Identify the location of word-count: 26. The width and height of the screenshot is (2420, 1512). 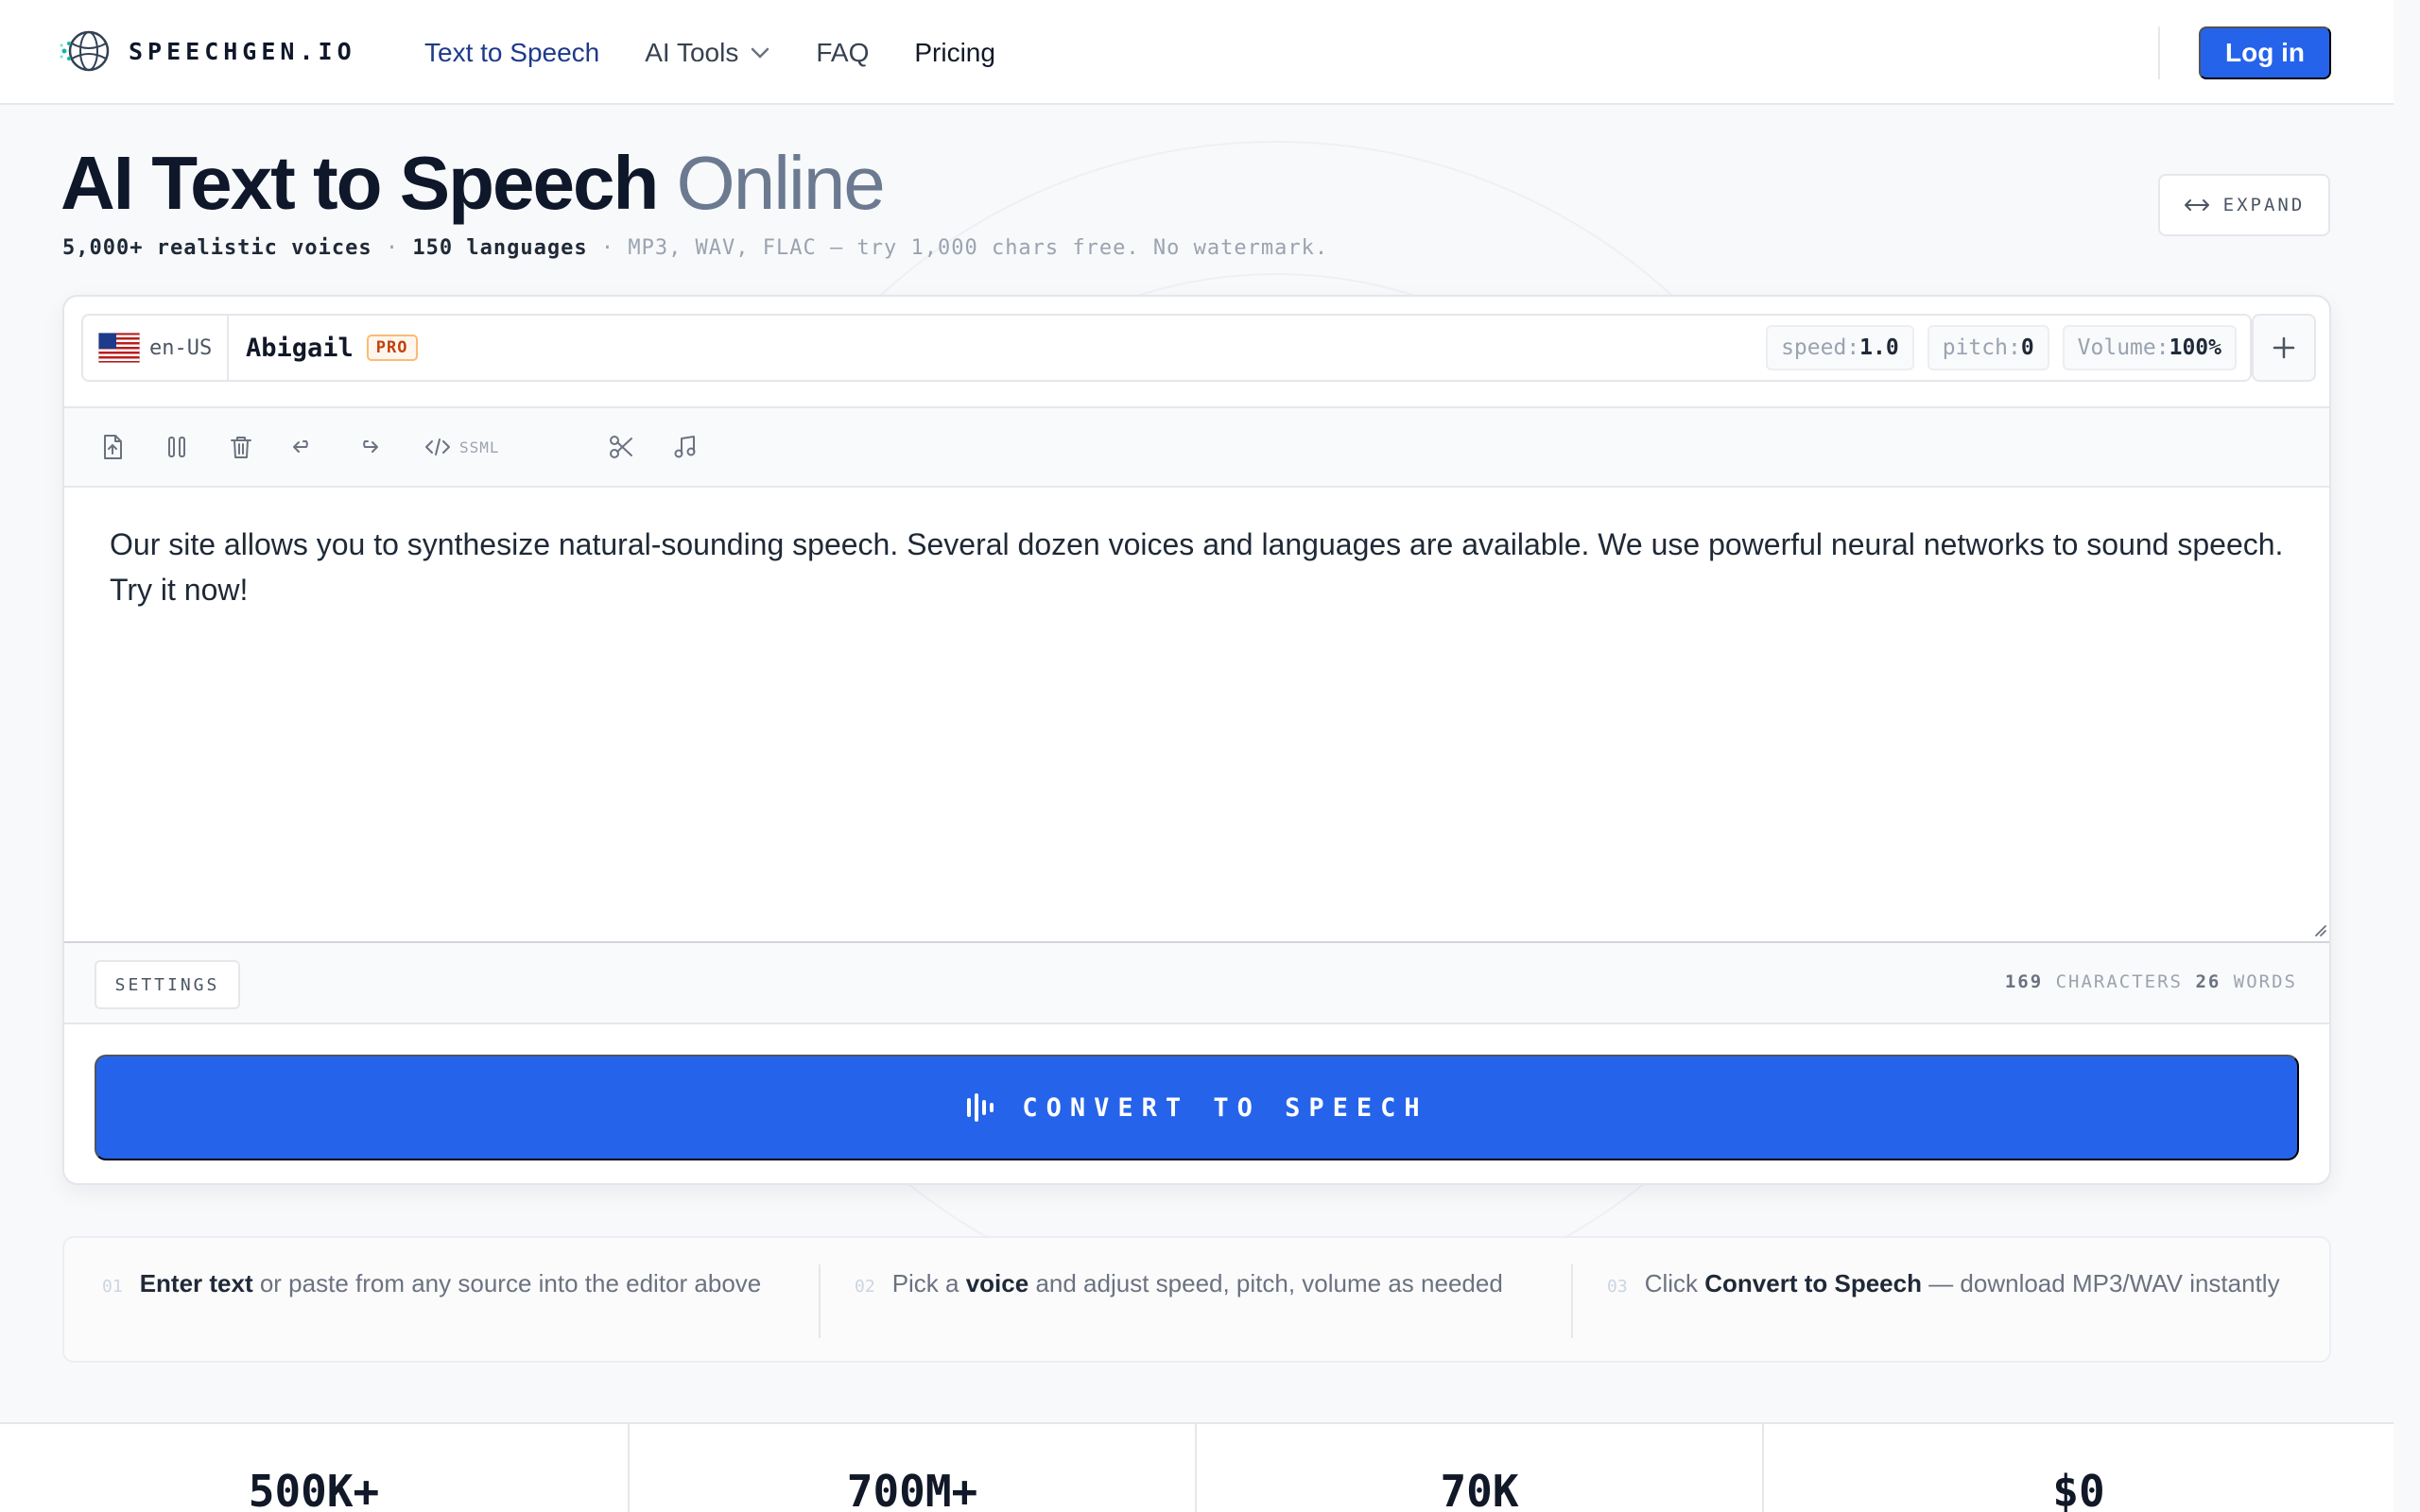
(2208, 981).